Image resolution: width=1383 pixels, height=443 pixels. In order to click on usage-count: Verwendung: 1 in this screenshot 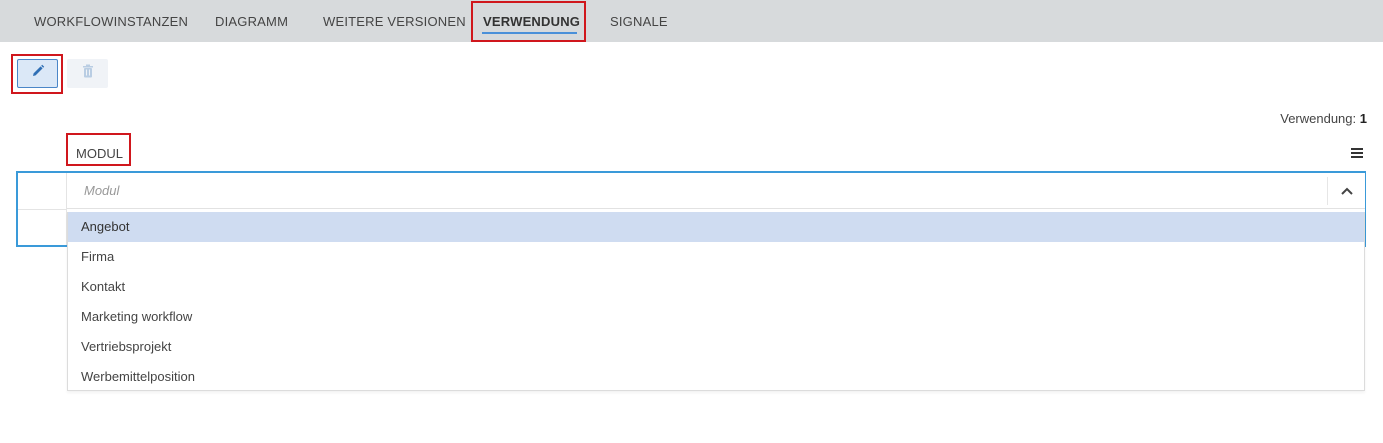, I will do `click(1323, 118)`.